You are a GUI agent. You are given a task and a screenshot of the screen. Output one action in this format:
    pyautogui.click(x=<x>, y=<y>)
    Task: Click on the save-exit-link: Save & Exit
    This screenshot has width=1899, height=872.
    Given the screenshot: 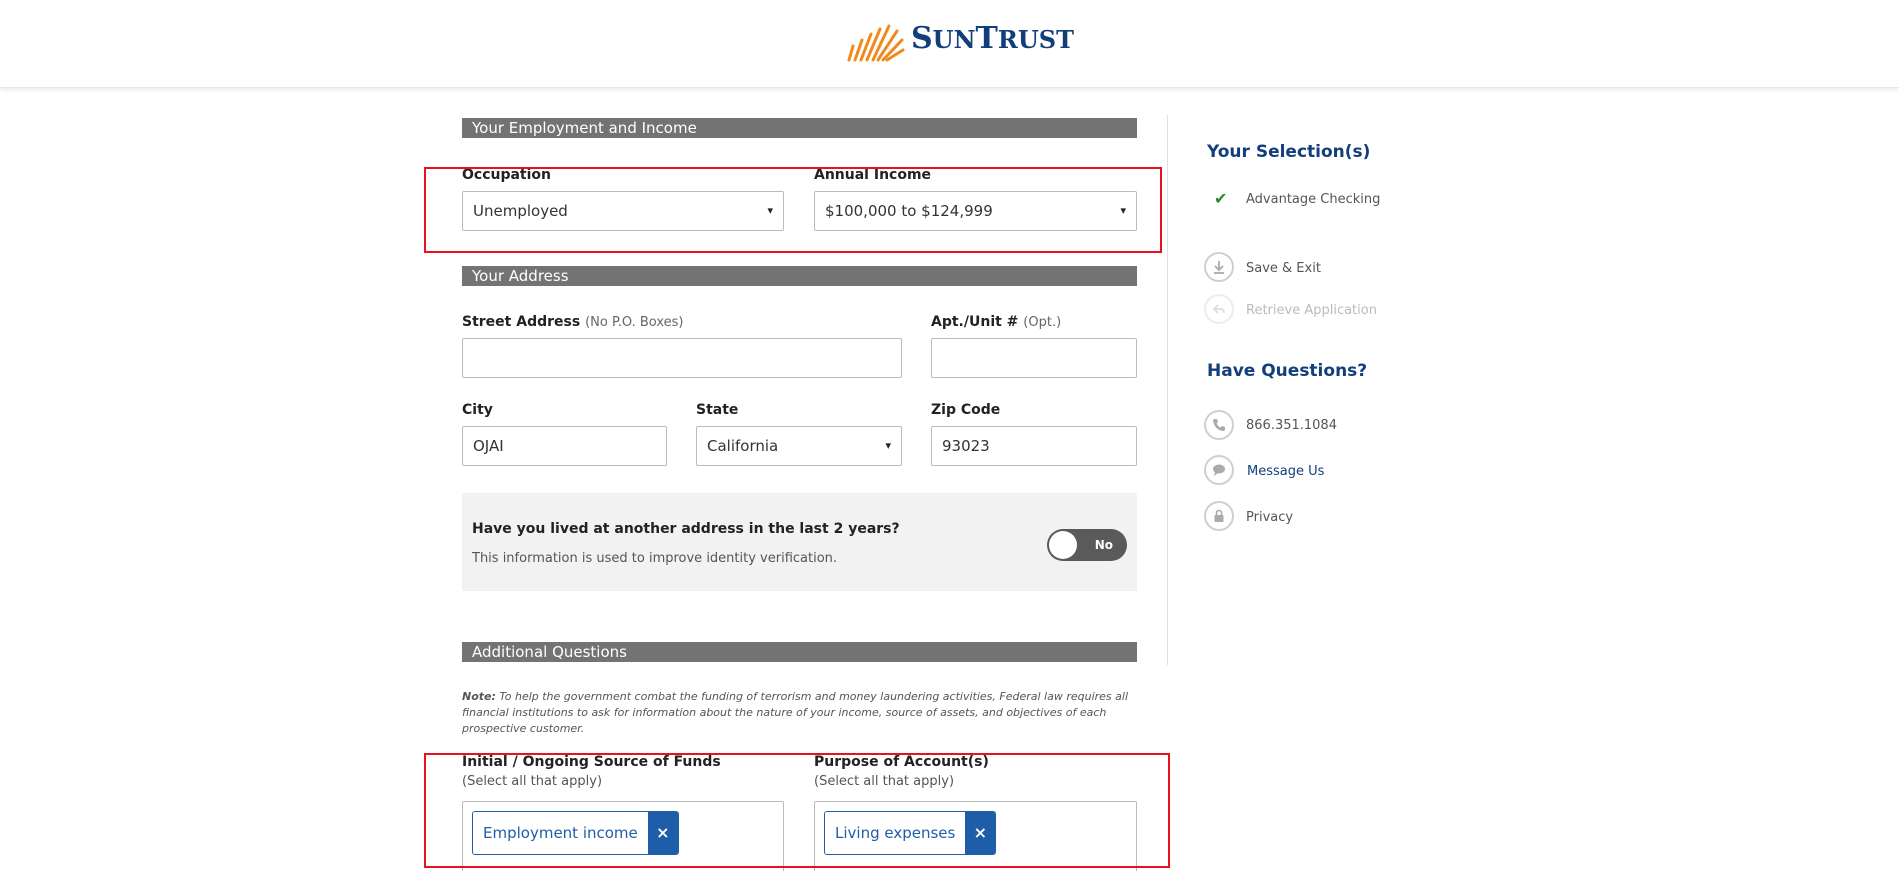 What is the action you would take?
    pyautogui.click(x=1283, y=268)
    